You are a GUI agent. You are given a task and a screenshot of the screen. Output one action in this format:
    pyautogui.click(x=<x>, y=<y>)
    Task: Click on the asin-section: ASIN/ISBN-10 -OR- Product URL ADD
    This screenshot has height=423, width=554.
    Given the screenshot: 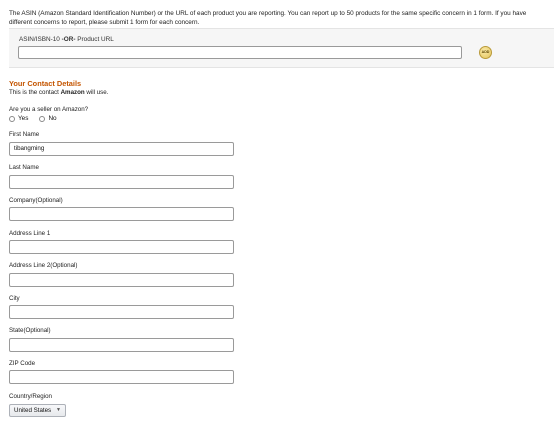 What is the action you would take?
    pyautogui.click(x=281, y=48)
    